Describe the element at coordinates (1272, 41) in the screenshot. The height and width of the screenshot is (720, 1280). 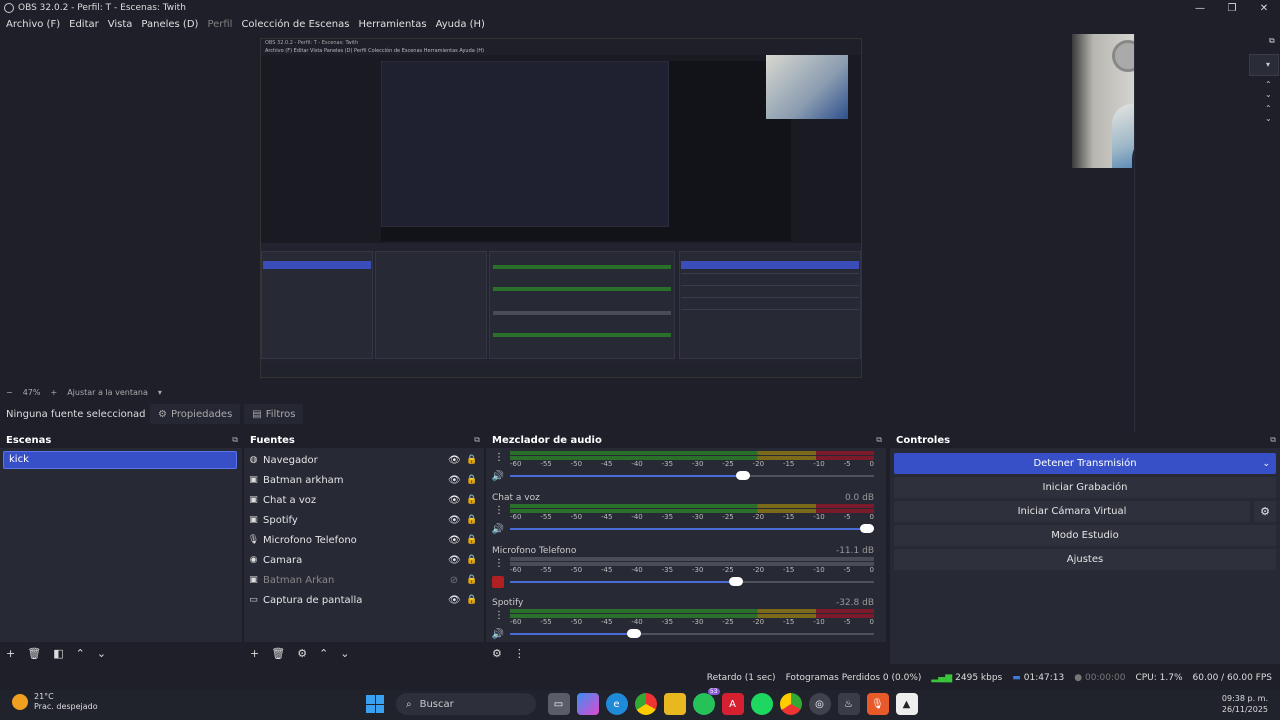
I see `float-dock-icon: ⧉` at that location.